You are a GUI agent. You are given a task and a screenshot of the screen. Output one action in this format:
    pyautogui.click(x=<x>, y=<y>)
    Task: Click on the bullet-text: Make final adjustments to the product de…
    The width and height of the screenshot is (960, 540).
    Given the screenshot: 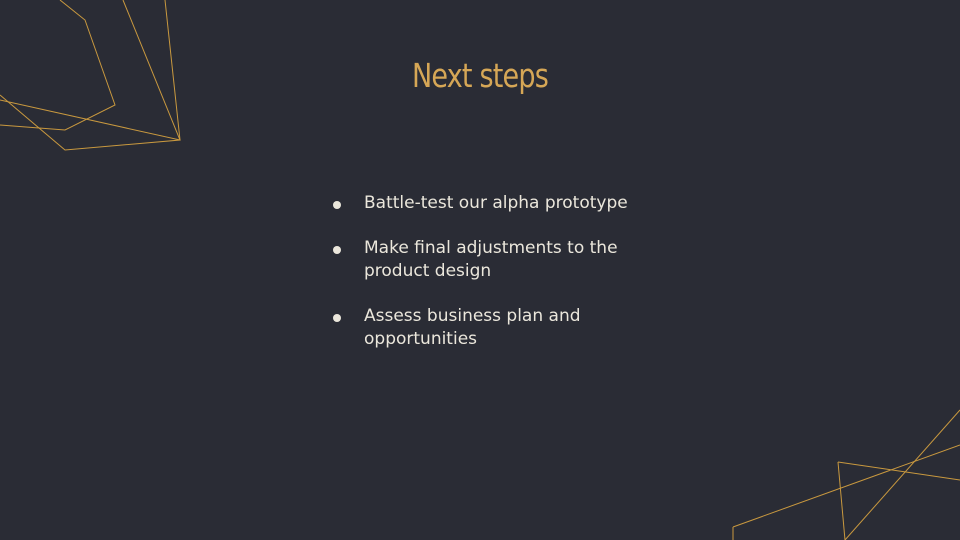 What is the action you would take?
    pyautogui.click(x=491, y=259)
    